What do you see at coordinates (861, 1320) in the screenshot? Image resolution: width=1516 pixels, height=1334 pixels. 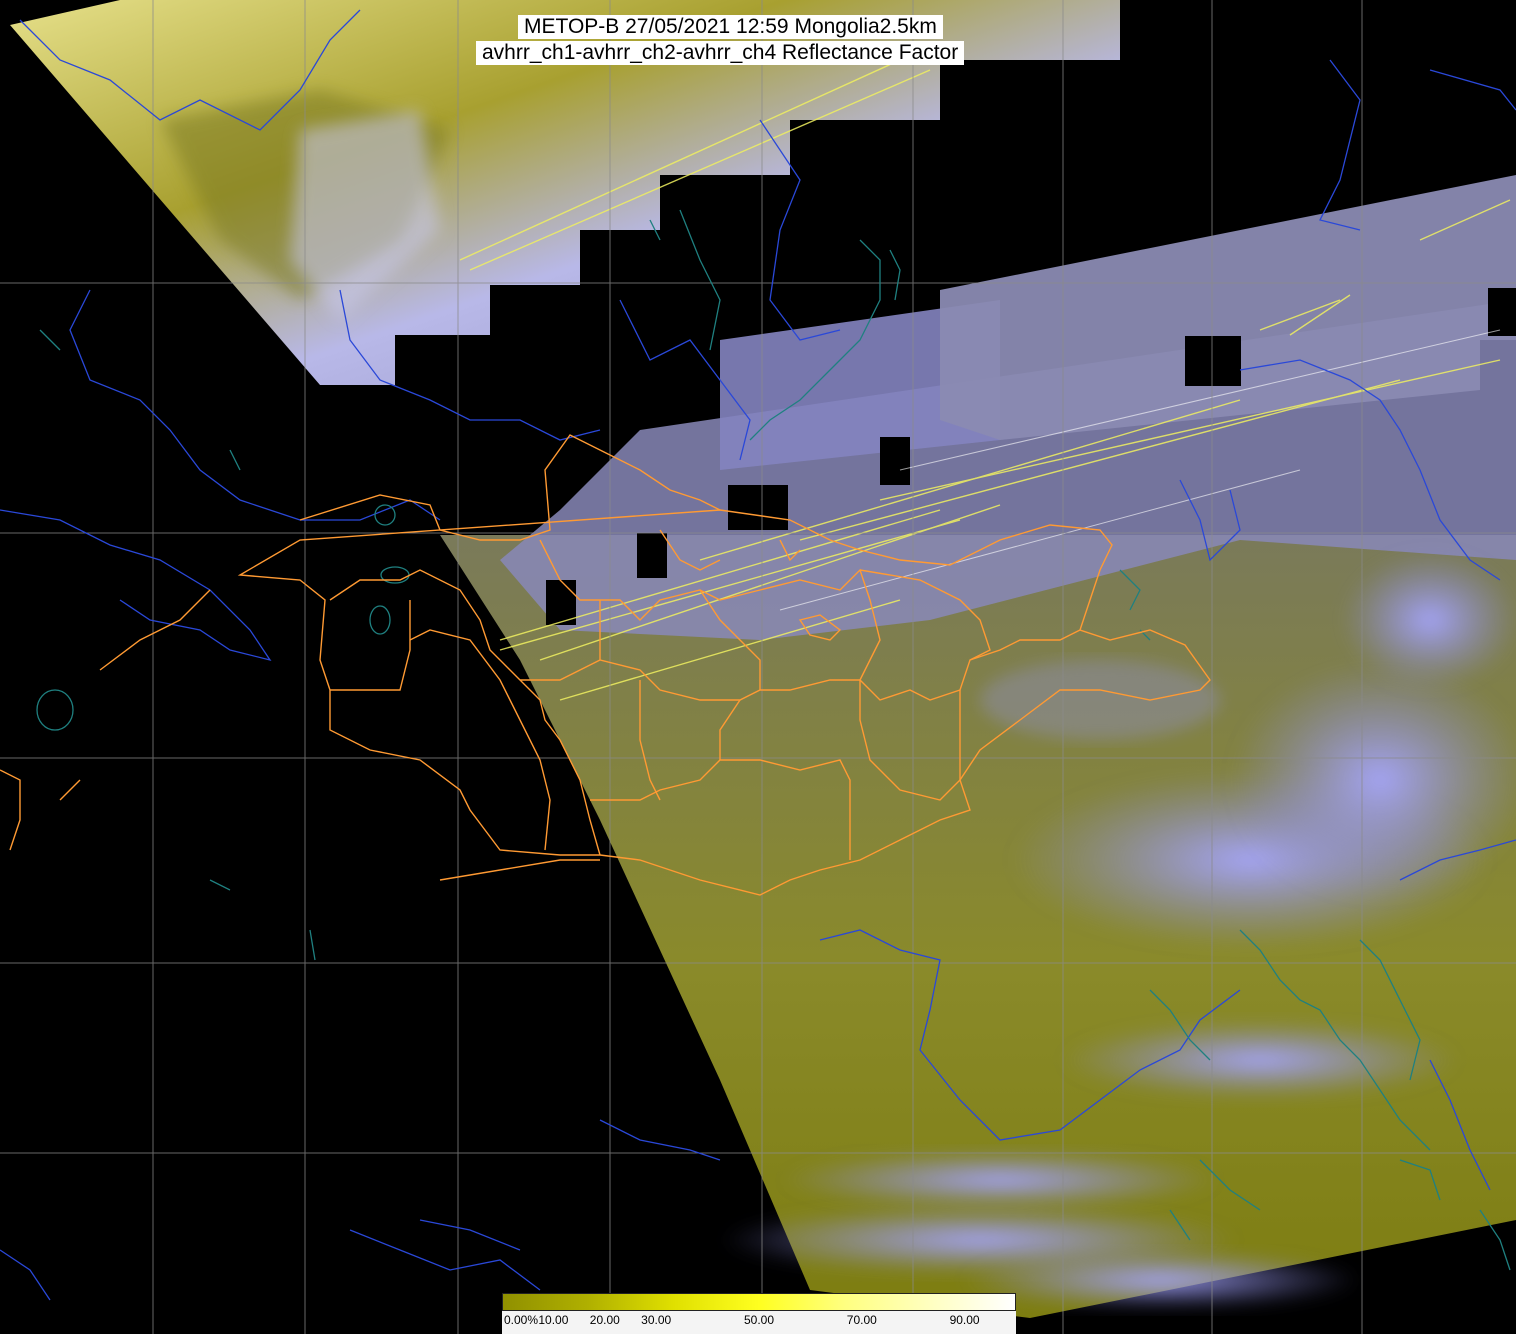 I see `colorbar-label-70: 70.00` at bounding box center [861, 1320].